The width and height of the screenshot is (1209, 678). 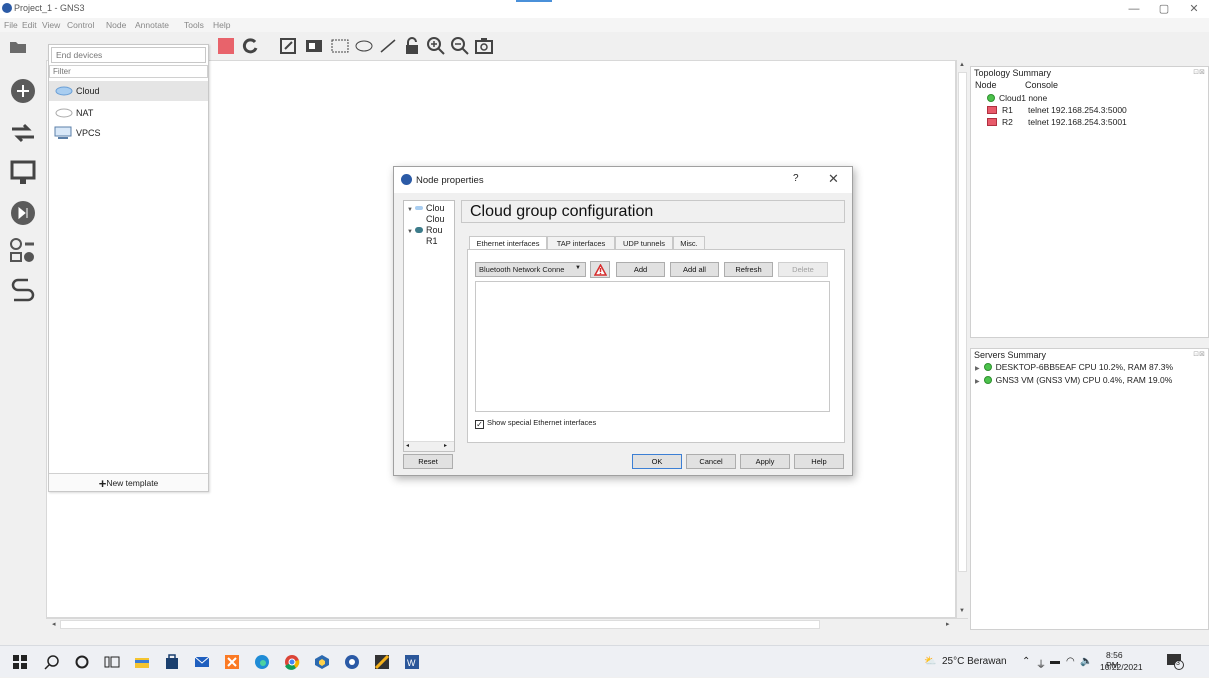 I want to click on zoom-out-icon, so click(x=460, y=46).